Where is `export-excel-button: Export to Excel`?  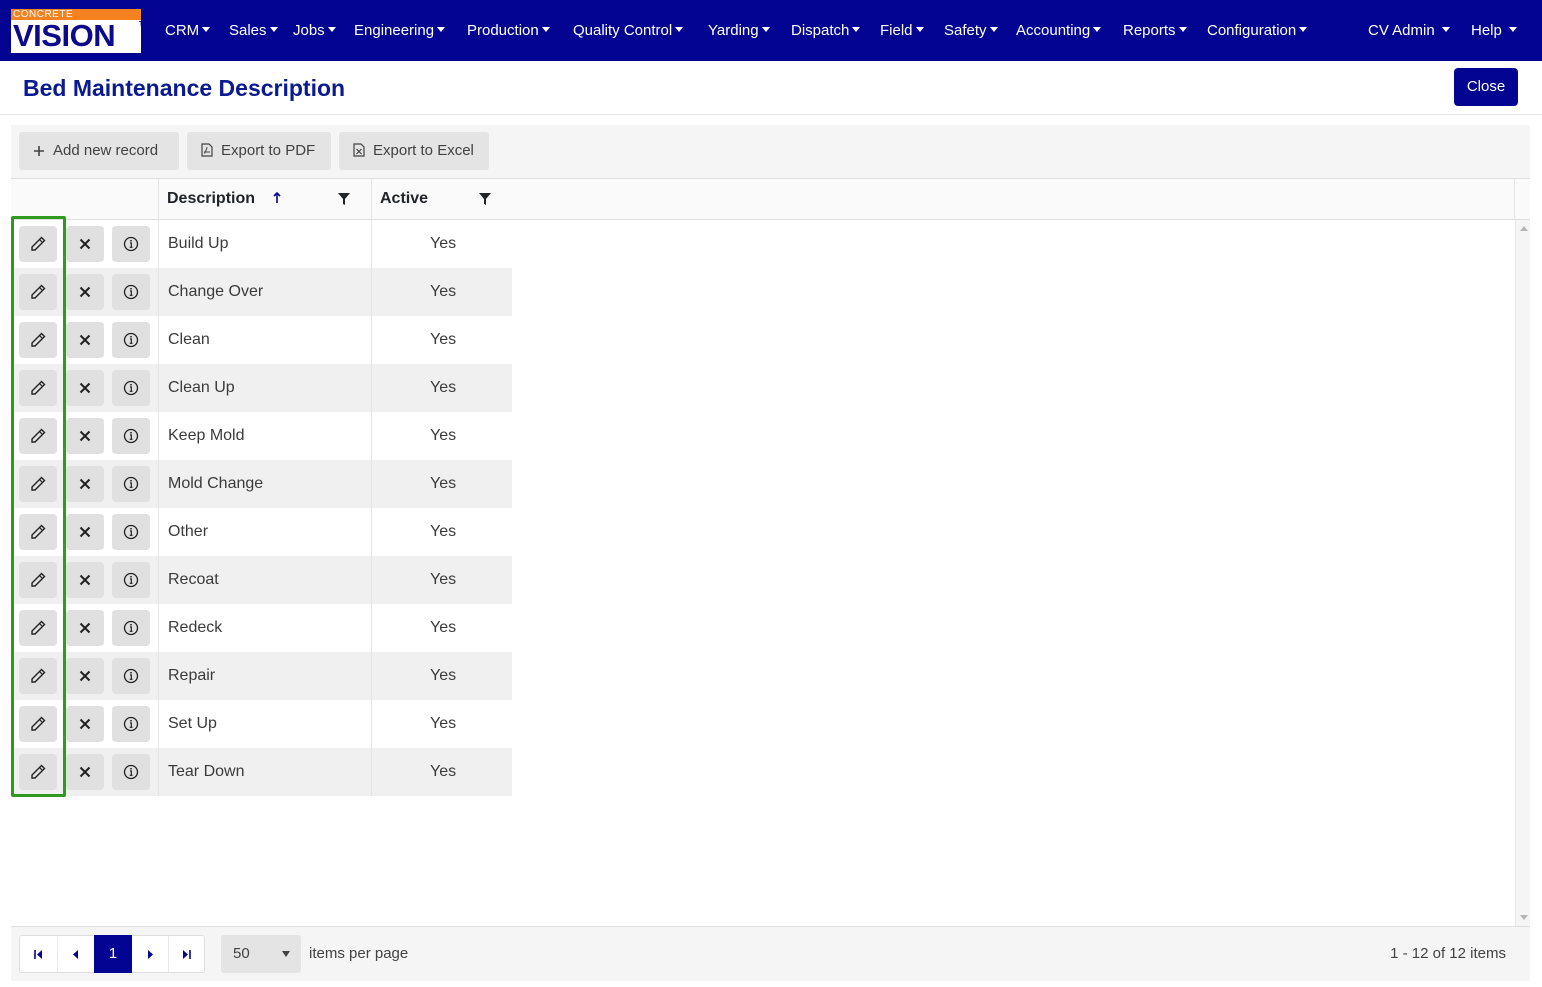 export-excel-button: Export to Excel is located at coordinates (414, 151).